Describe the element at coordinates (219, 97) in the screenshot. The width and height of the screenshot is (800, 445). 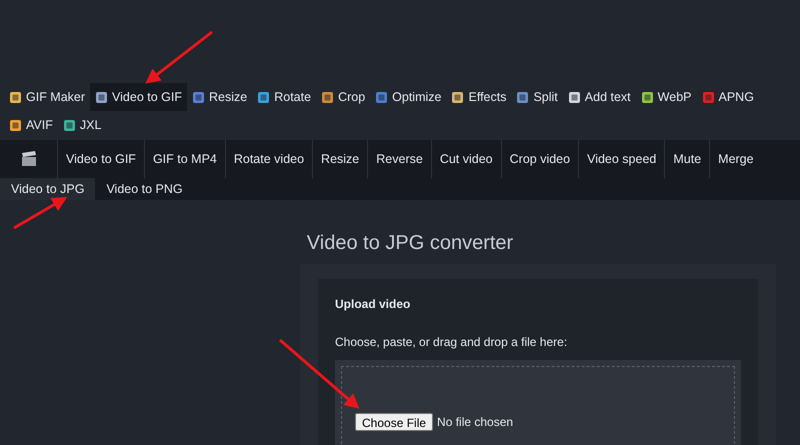
I see `nav-tab: Resize` at that location.